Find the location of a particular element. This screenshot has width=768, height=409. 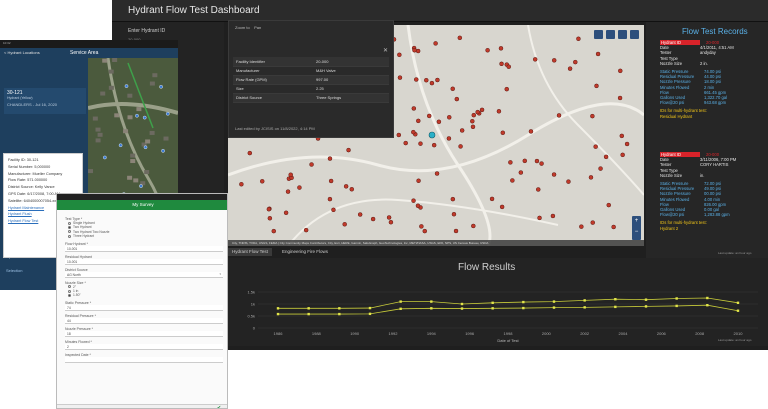

map-fullscreen-button is located at coordinates (622, 34).